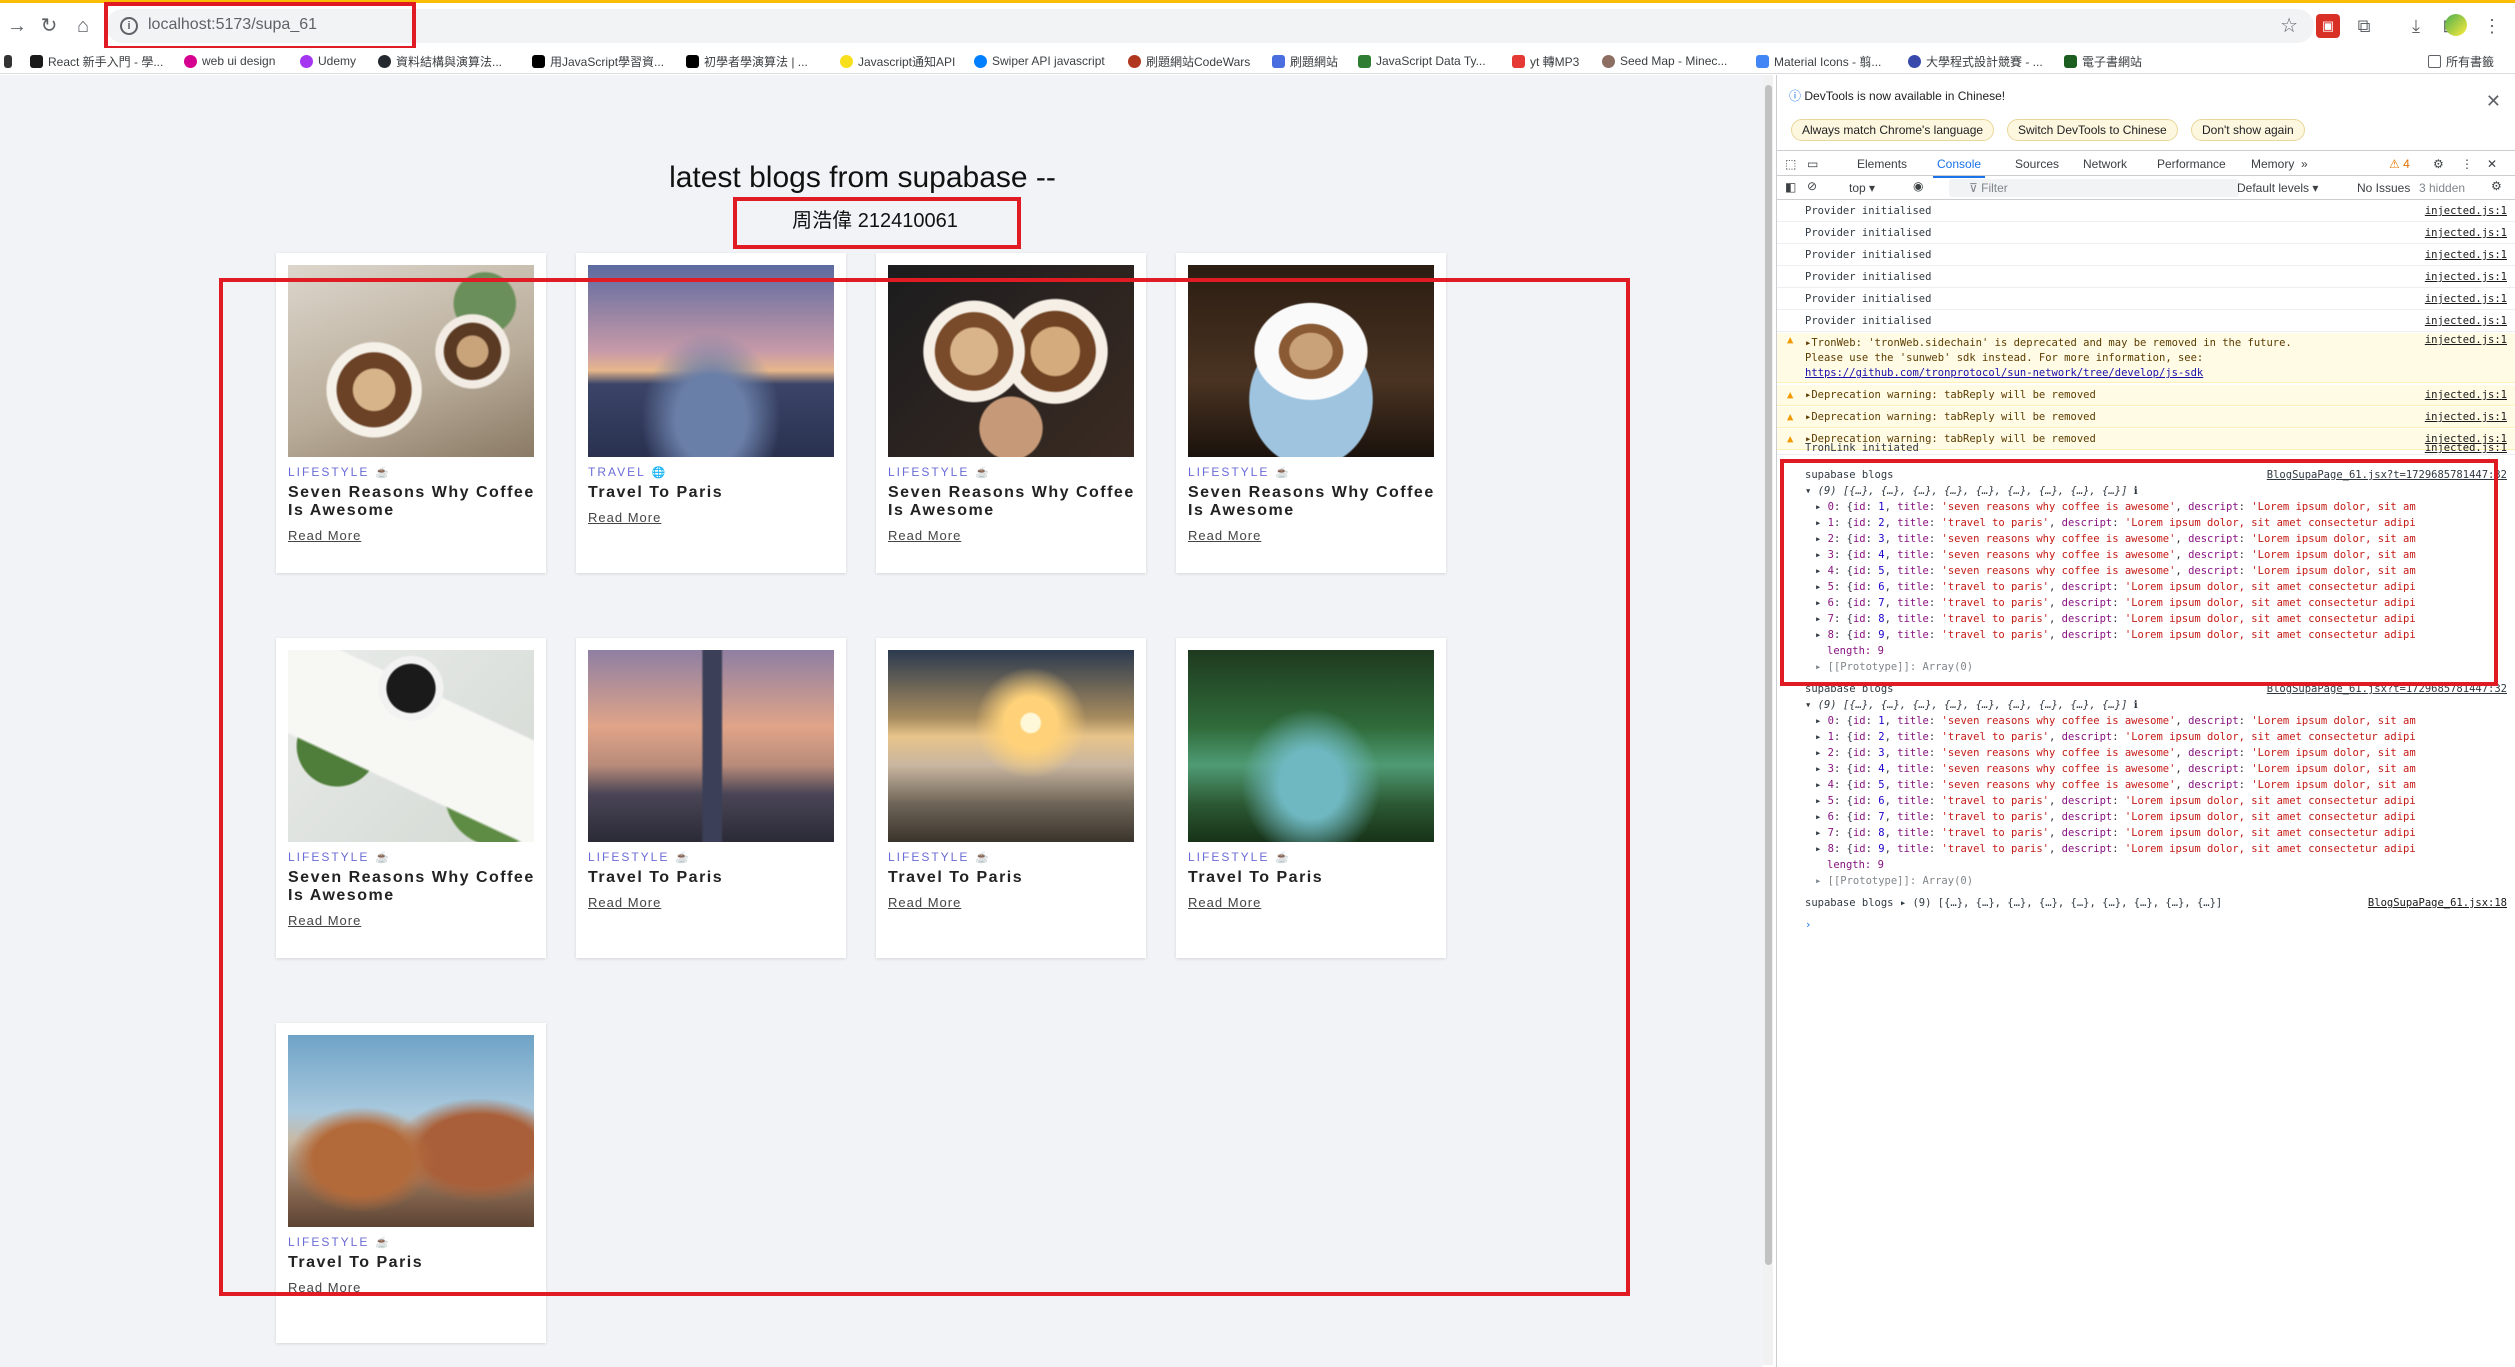  I want to click on levels-select: Default levels ▾, so click(2277, 188).